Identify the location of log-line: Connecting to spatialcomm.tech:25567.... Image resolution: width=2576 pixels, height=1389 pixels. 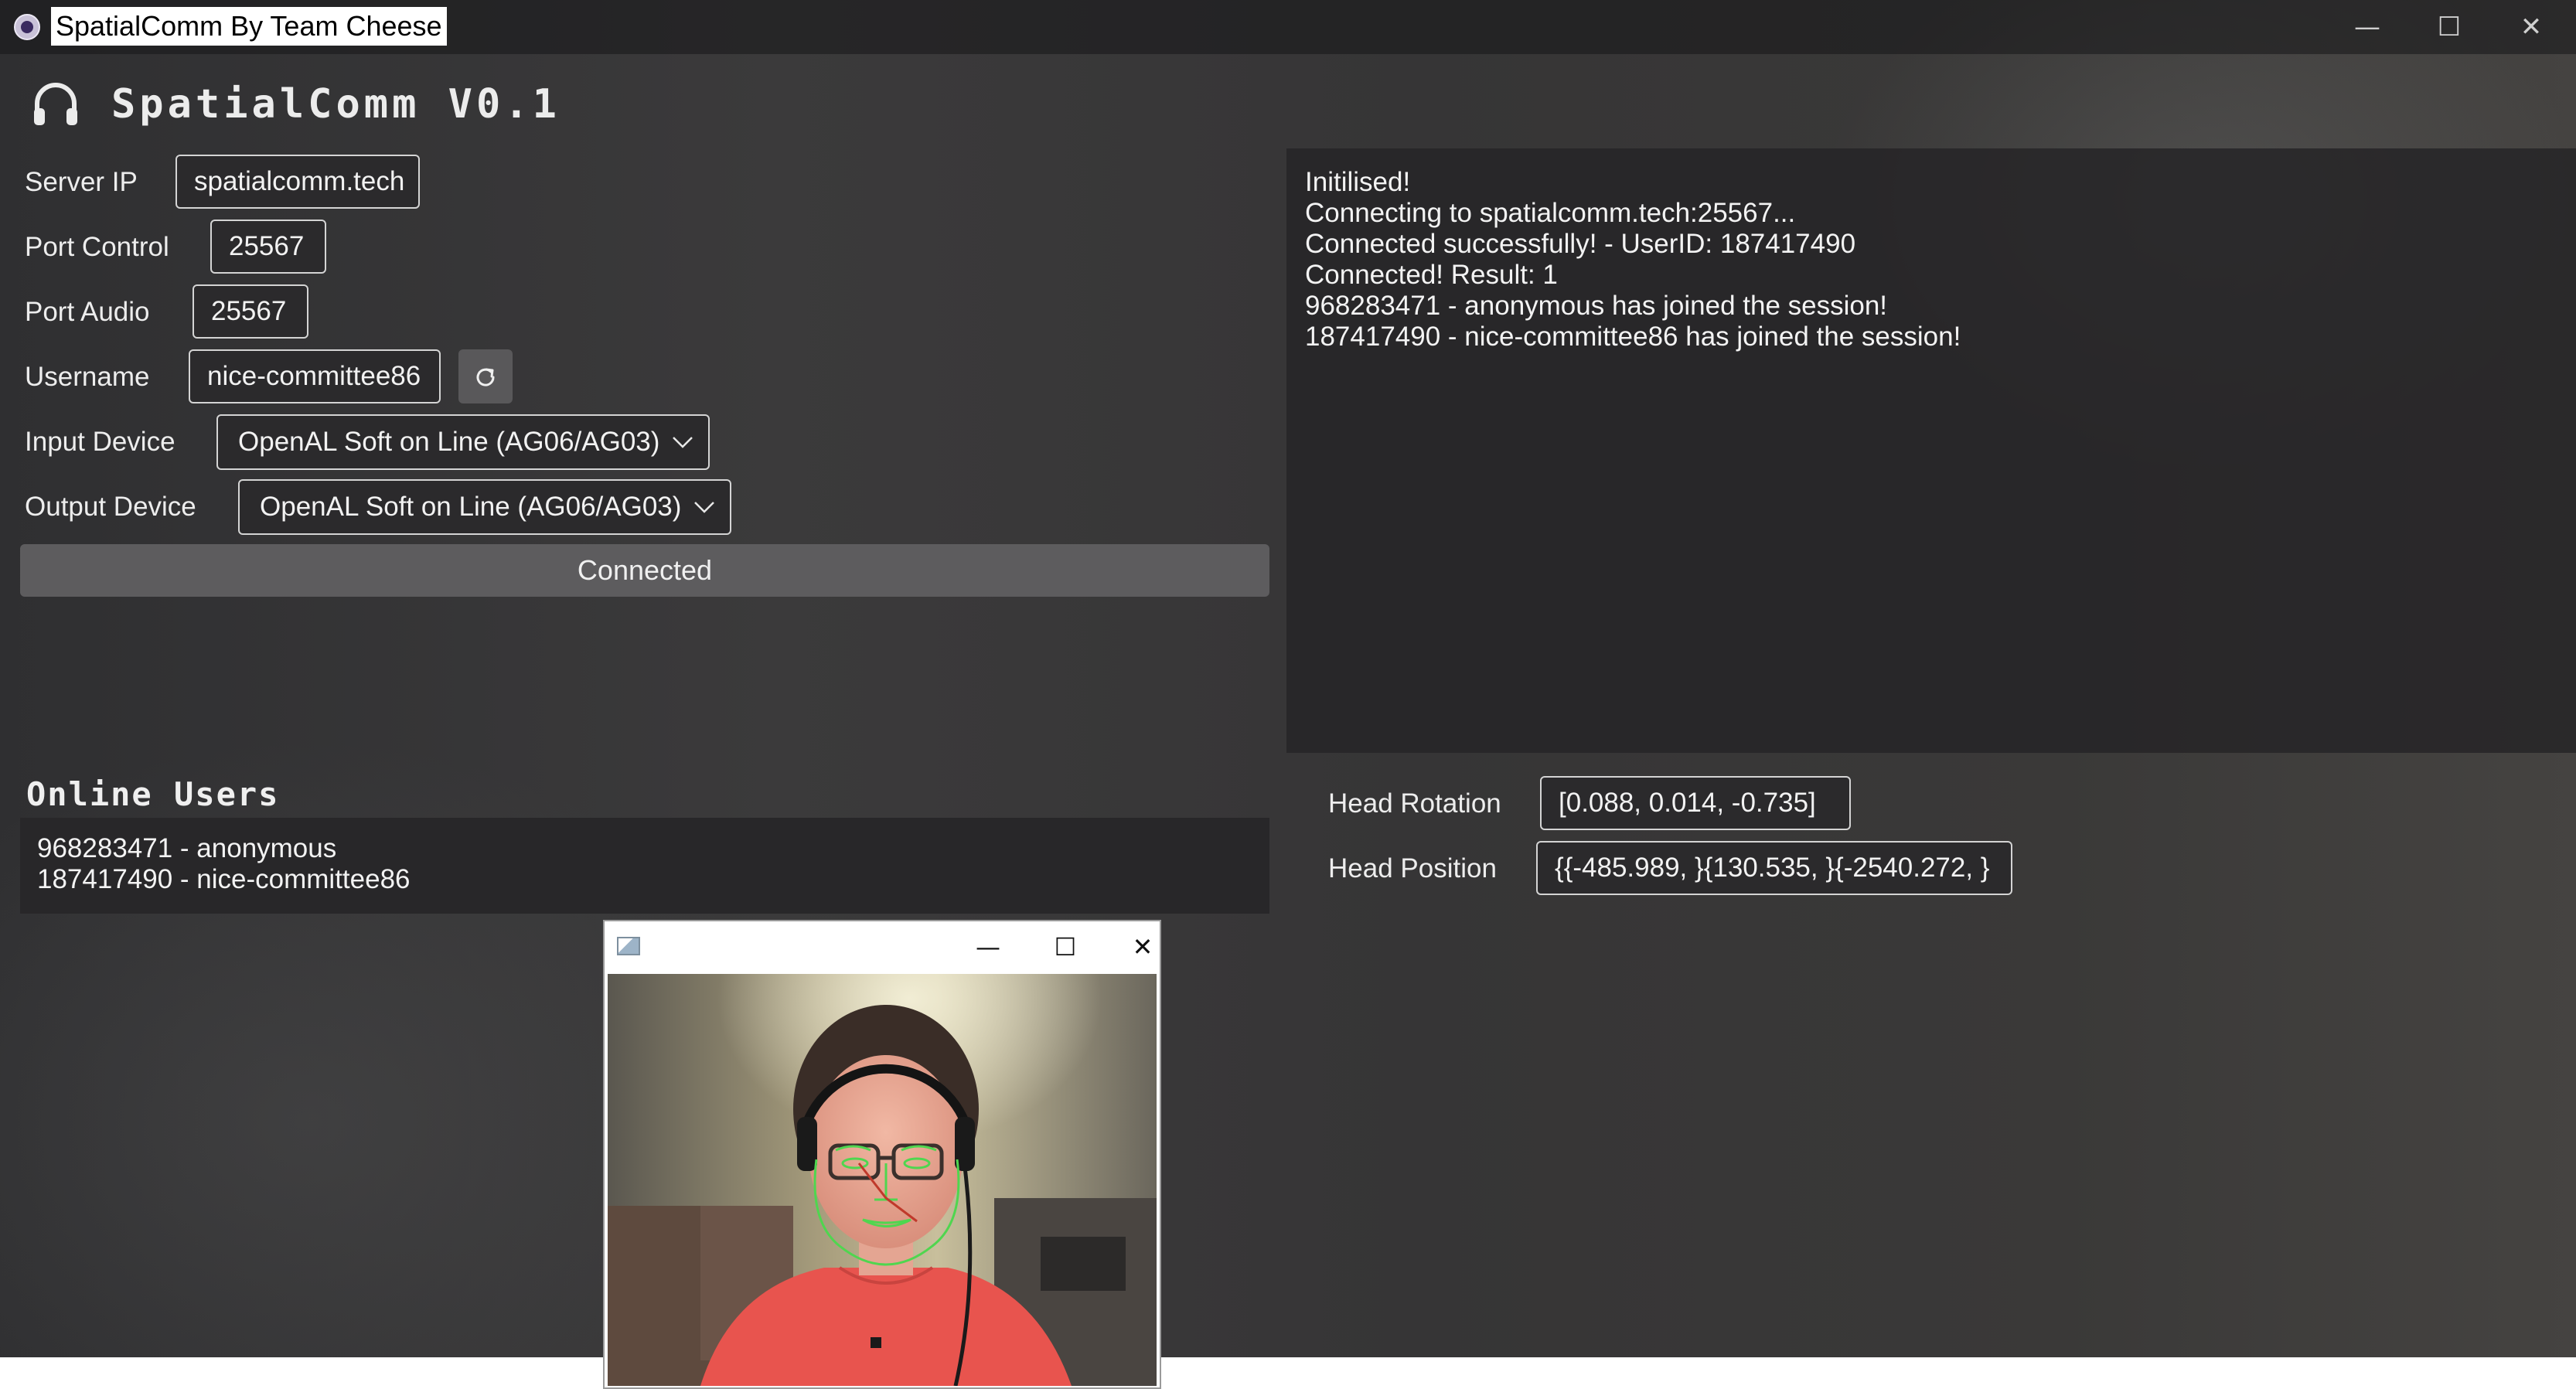
(1550, 213).